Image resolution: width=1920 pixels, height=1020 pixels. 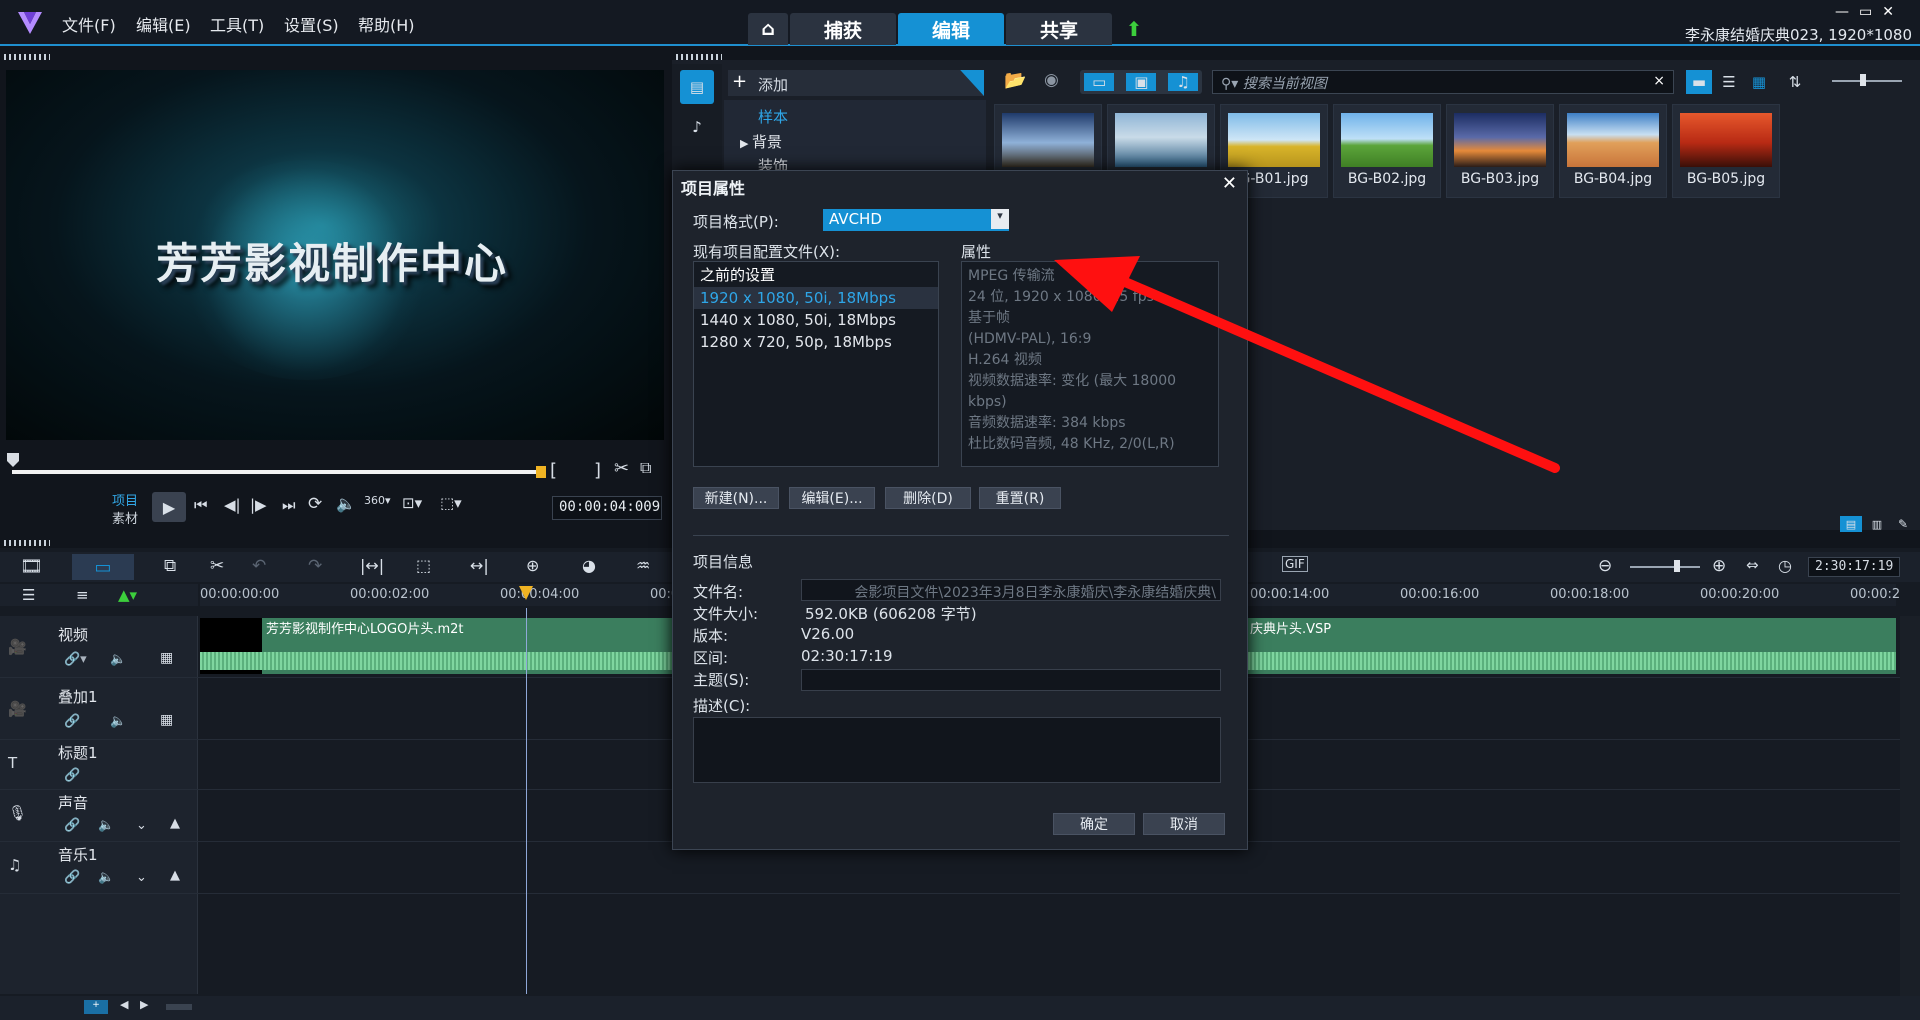 What do you see at coordinates (1752, 565) in the screenshot?
I see `fit-project-icon: ⇔` at bounding box center [1752, 565].